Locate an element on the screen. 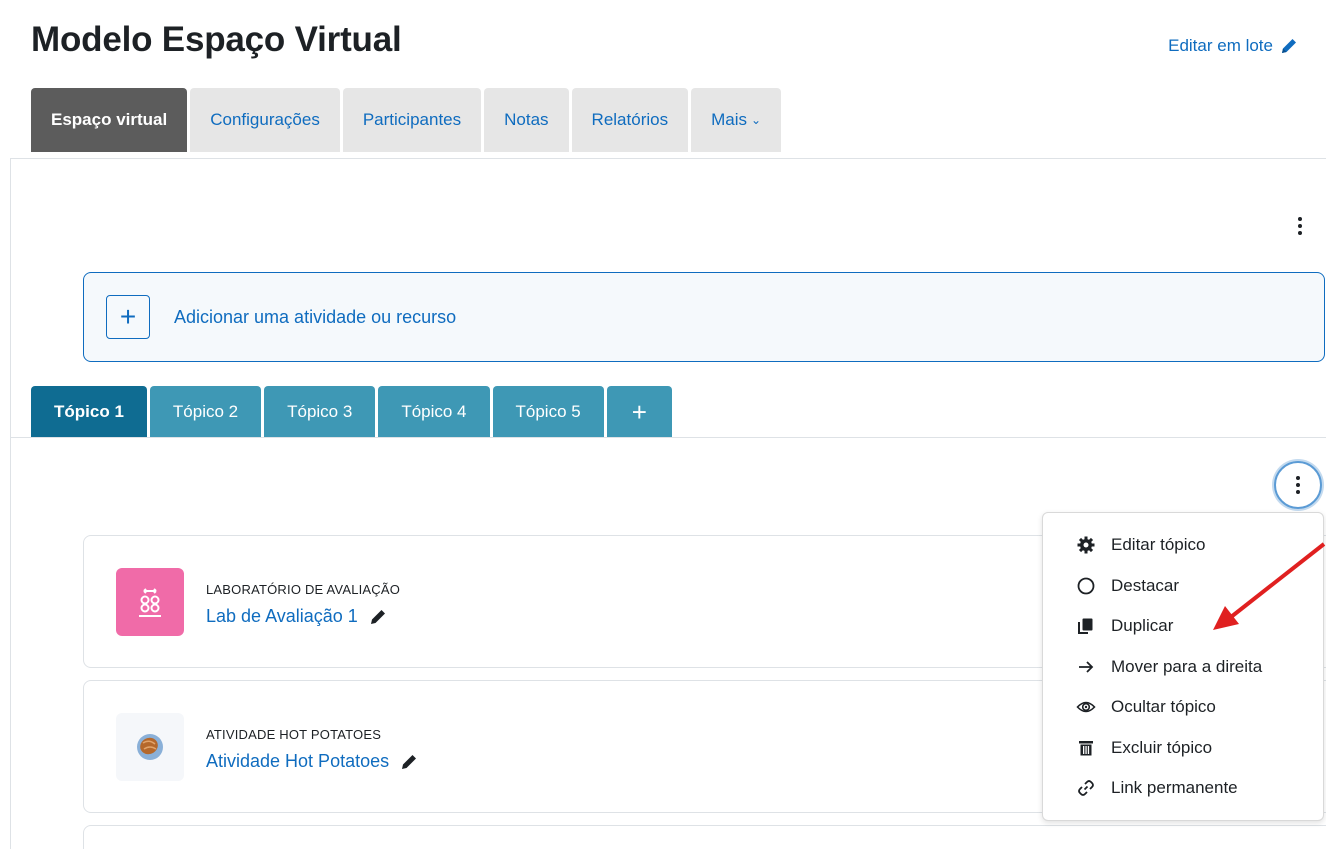 Image resolution: width=1326 pixels, height=849 pixels. activity-link: Atividade Hot Potatoes is located at coordinates (312, 761).